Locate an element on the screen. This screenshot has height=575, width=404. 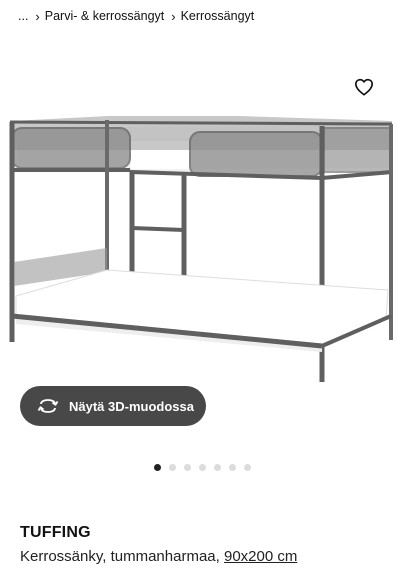
view-in-3d-label: Näytä 3D-muodossa is located at coordinates (131, 406).